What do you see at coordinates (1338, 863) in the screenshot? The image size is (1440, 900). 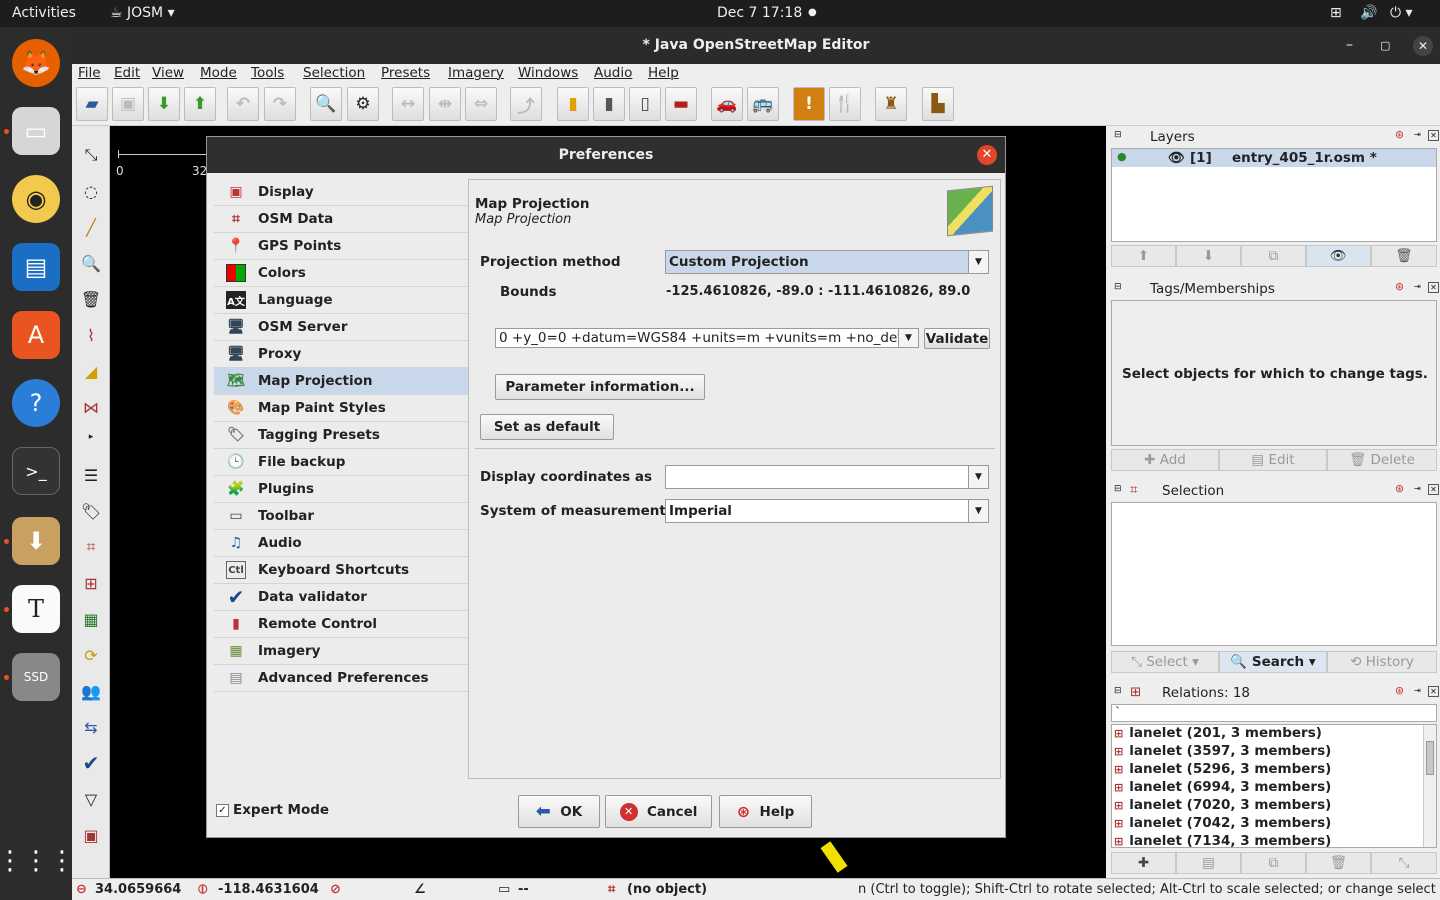 I see `delete-relation-icon: 🗑` at bounding box center [1338, 863].